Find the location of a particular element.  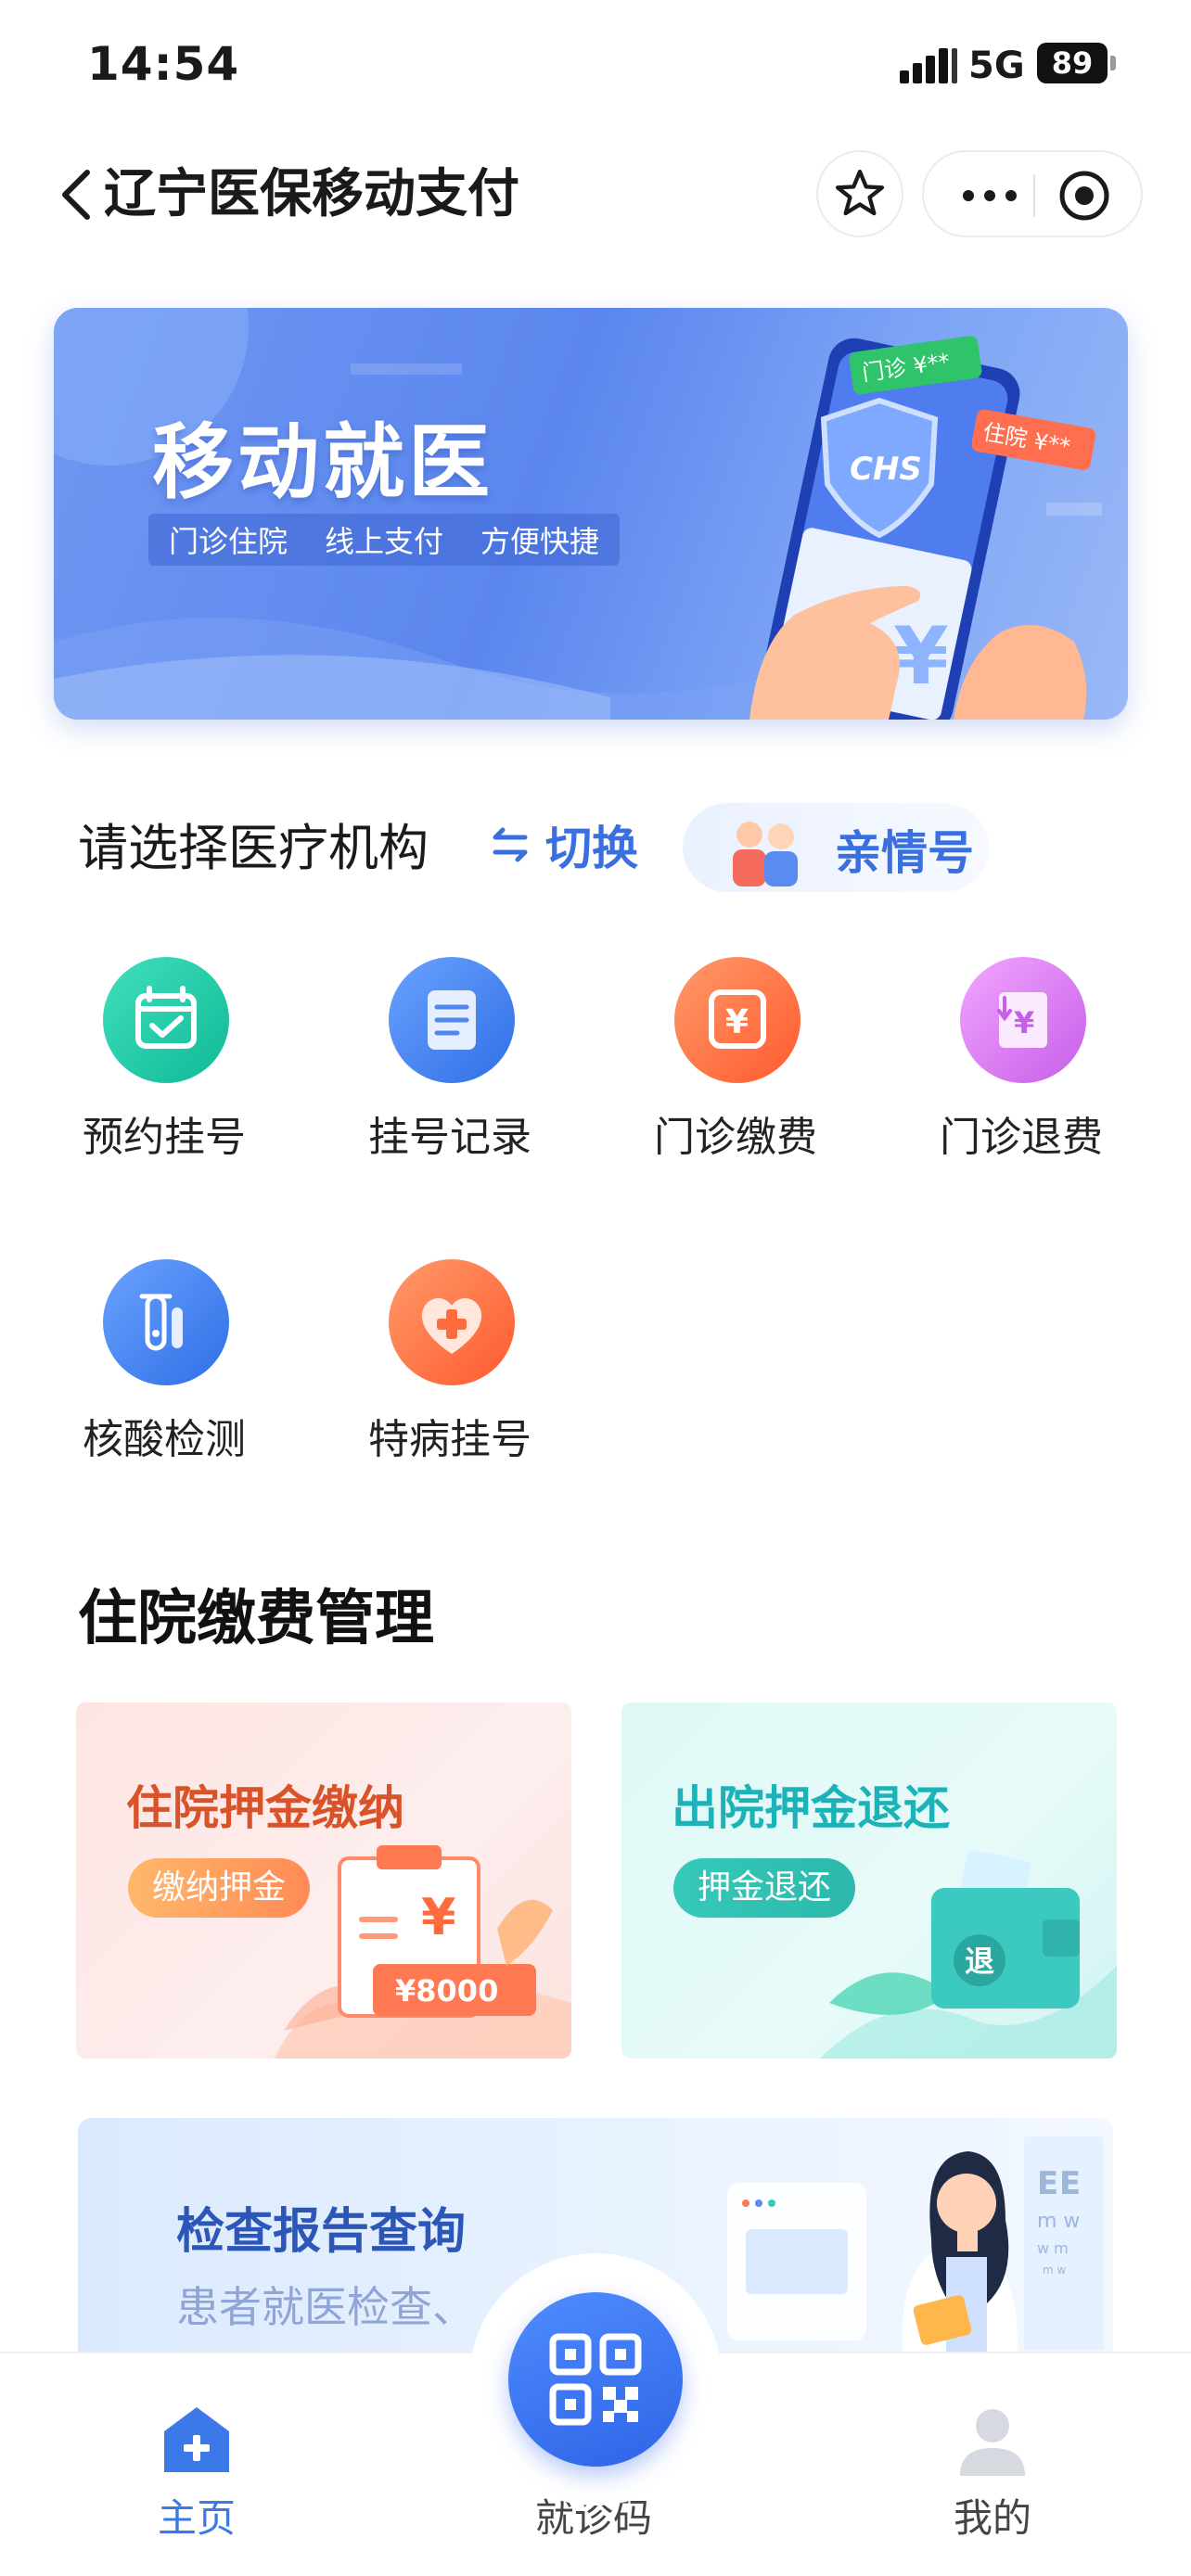

service-outpatient-refund: ¥ 门诊退费 is located at coordinates (1022, 1058).